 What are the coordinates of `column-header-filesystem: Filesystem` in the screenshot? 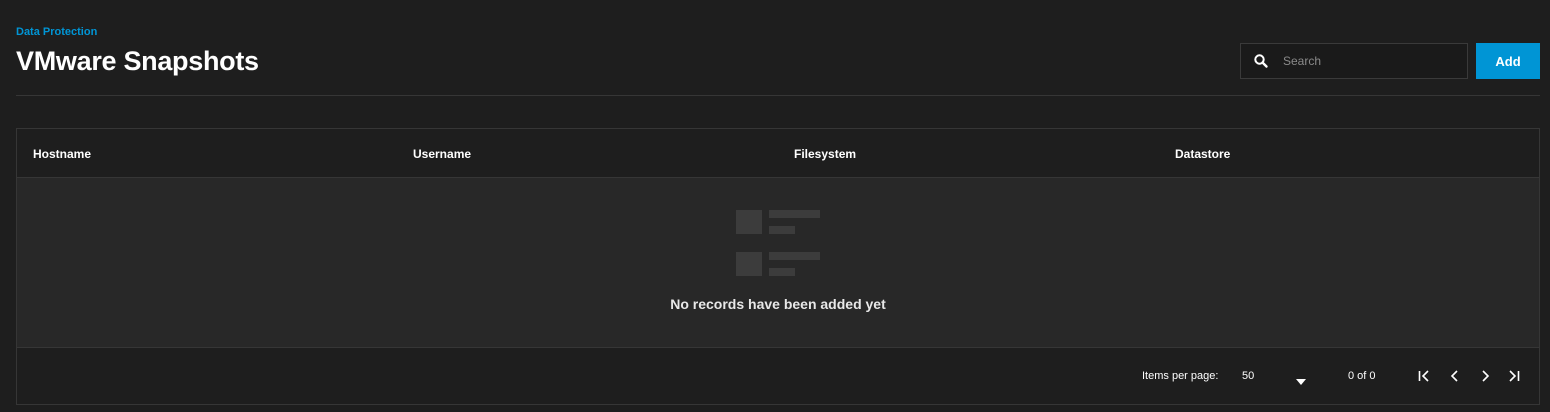 It's located at (825, 154).